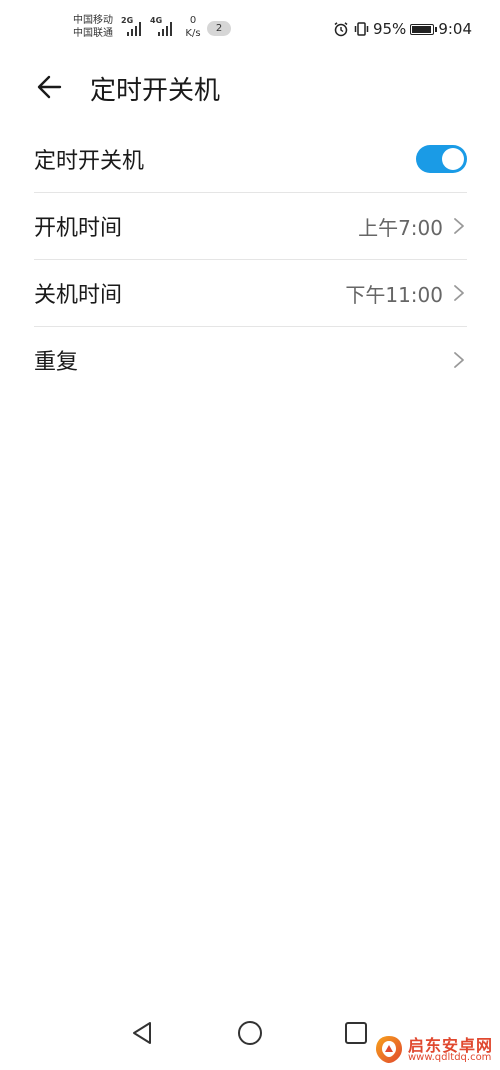  Describe the element at coordinates (361, 29) in the screenshot. I see `vibrate-icon` at that location.